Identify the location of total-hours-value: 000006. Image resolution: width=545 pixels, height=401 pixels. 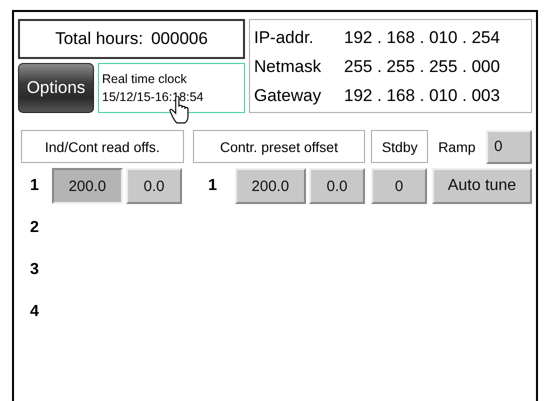
(179, 39).